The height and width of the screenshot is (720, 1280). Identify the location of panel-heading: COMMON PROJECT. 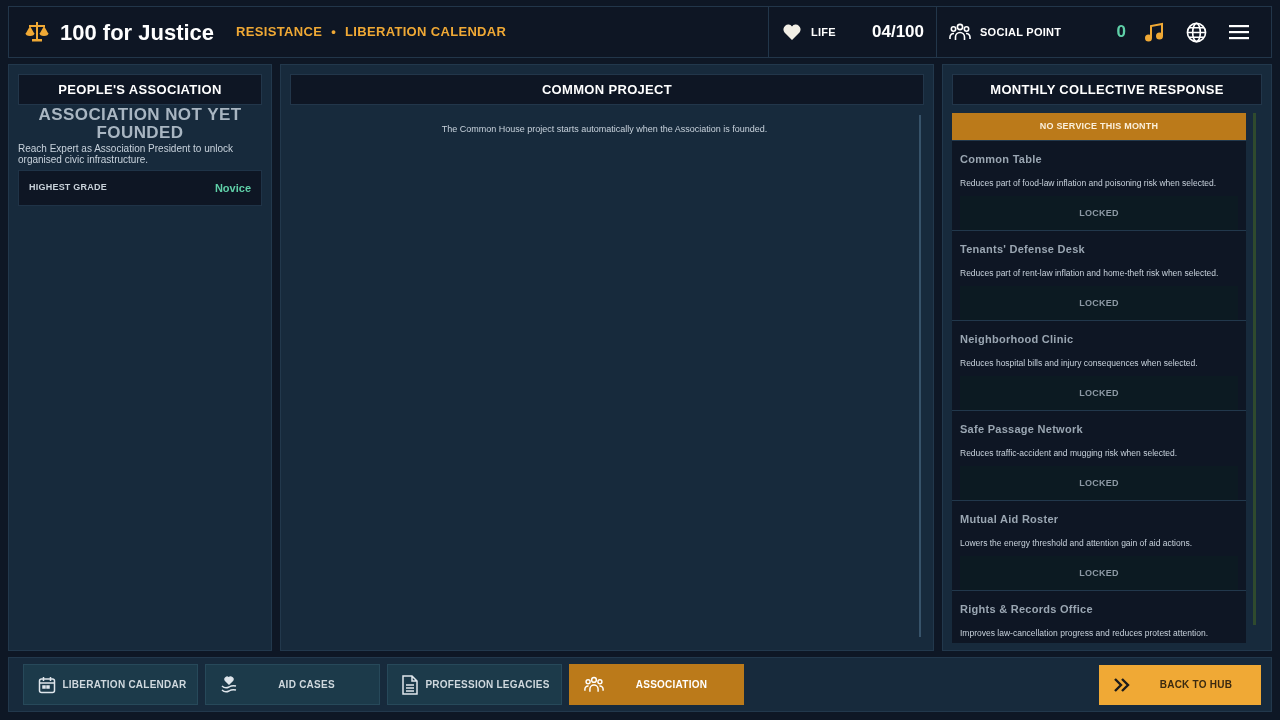
(607, 89).